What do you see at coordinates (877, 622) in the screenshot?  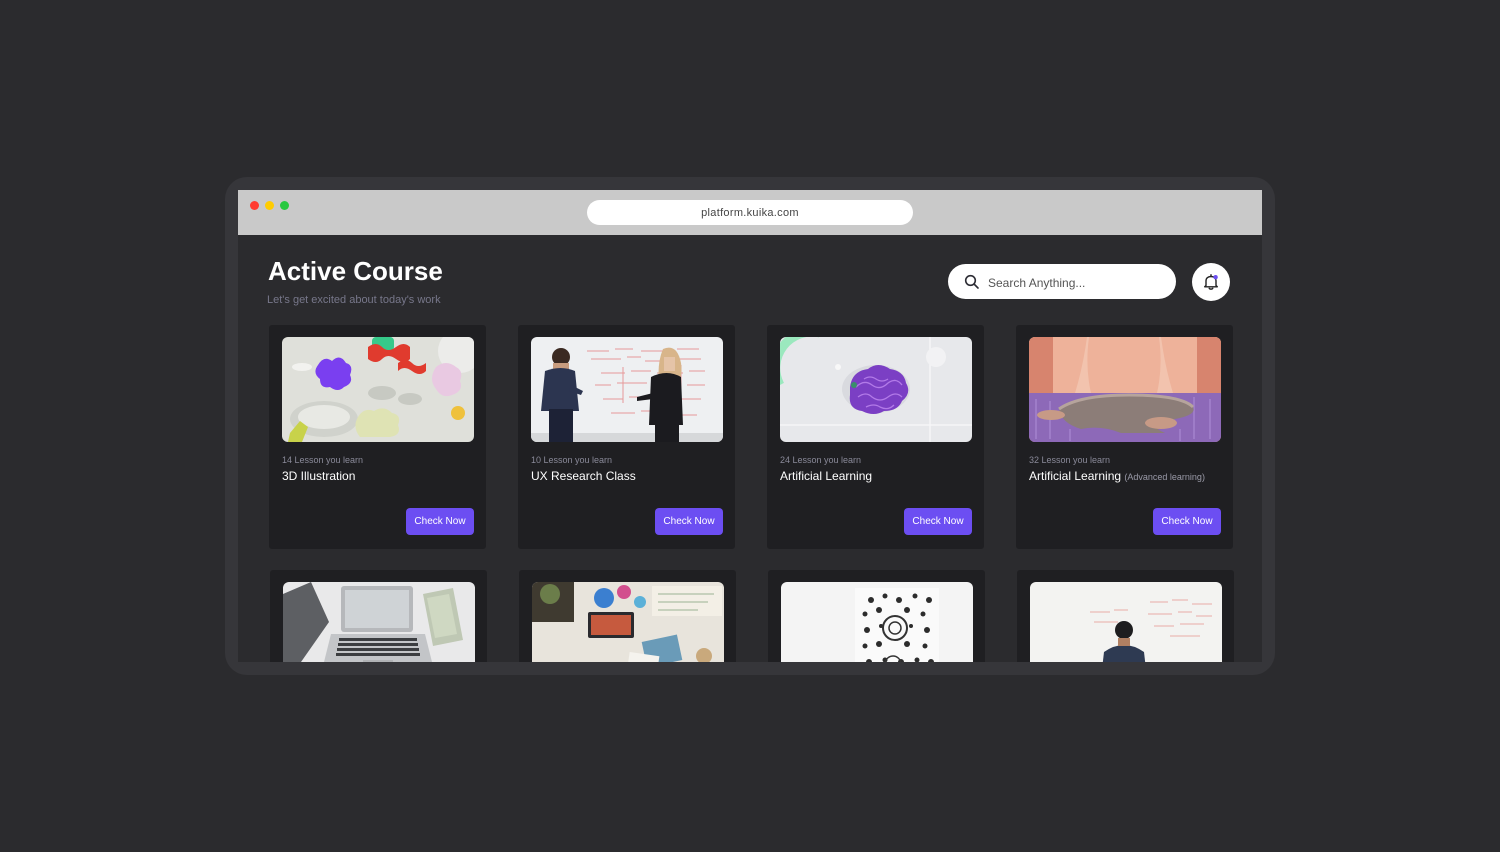 I see `pattern-art-image` at bounding box center [877, 622].